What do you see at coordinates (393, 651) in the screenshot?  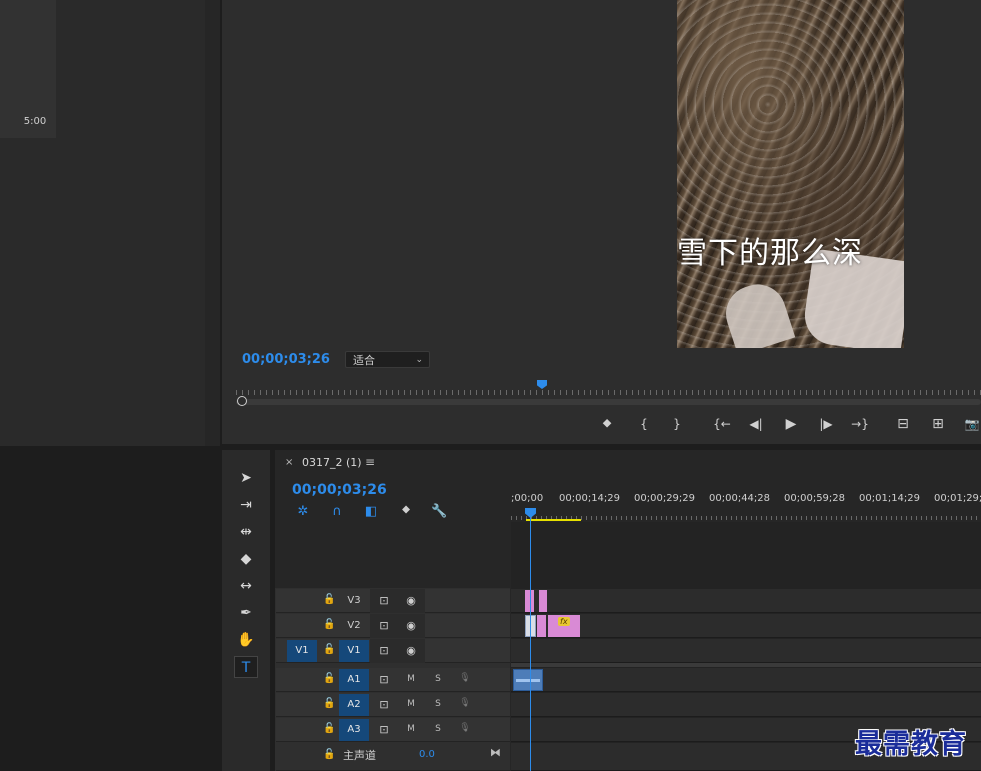 I see `track-header-v1: V1 🔓 V1 ⊡ ◉` at bounding box center [393, 651].